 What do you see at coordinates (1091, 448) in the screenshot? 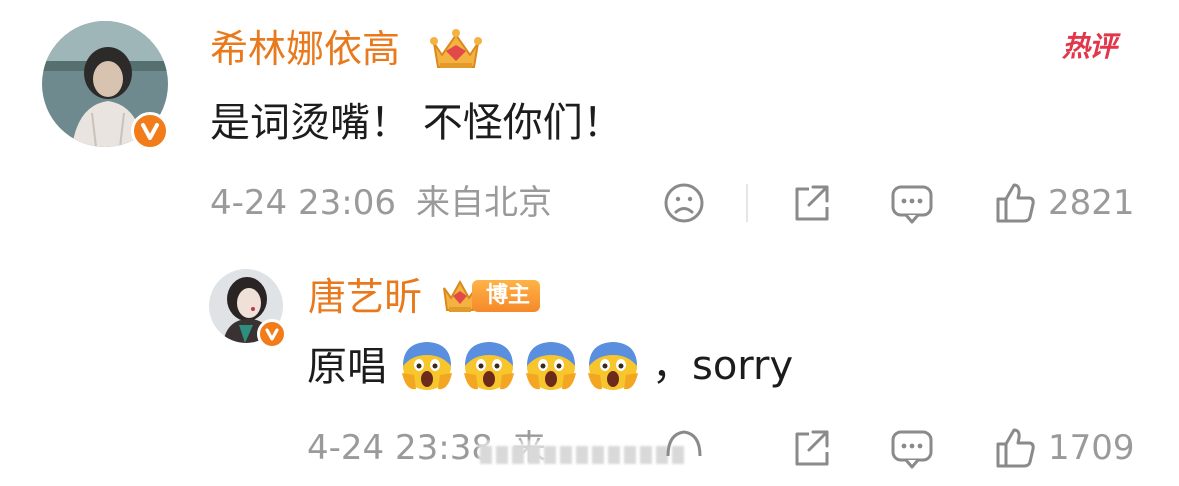
I see `like-count: 1709` at bounding box center [1091, 448].